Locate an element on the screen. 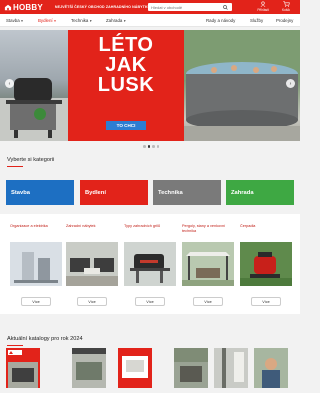  nav-item-bydleni: Bydlení ▾ is located at coordinates (47, 20).